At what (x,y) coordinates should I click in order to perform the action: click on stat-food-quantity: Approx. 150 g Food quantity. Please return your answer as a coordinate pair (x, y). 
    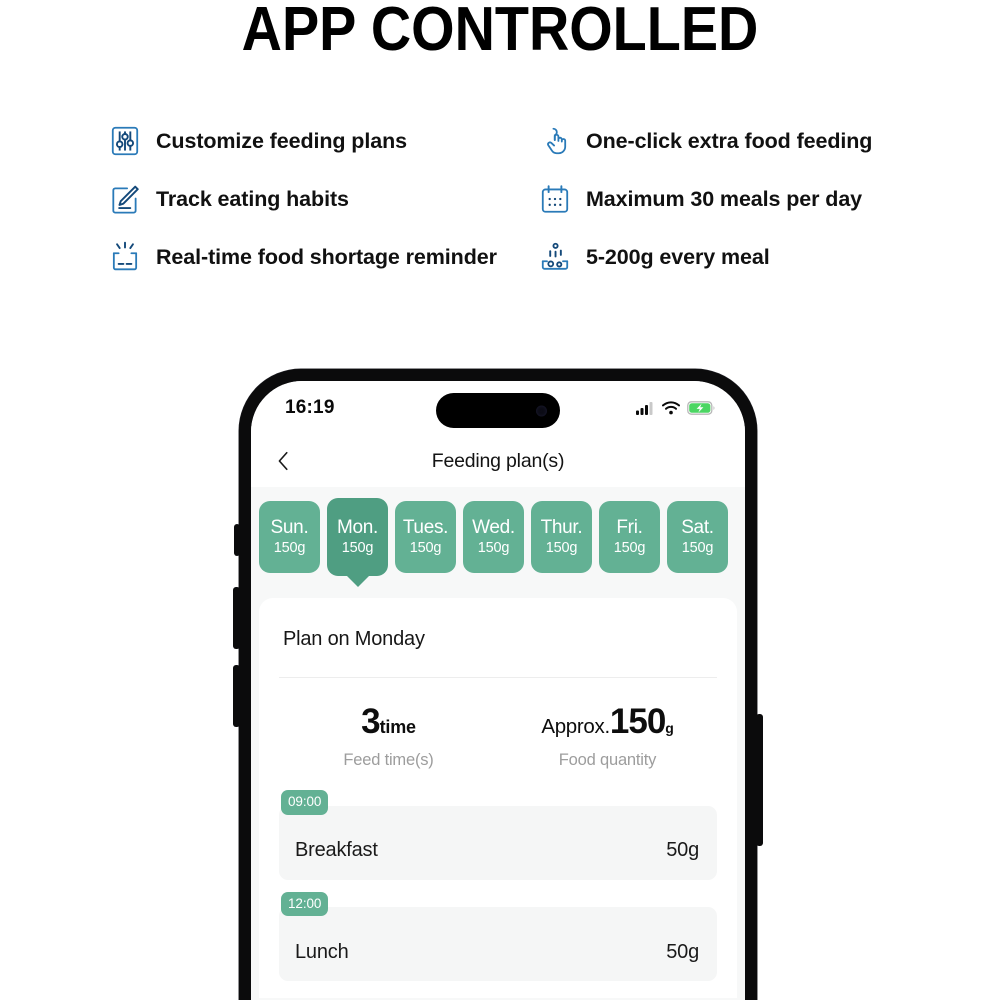
    Looking at the image, I should click on (607, 737).